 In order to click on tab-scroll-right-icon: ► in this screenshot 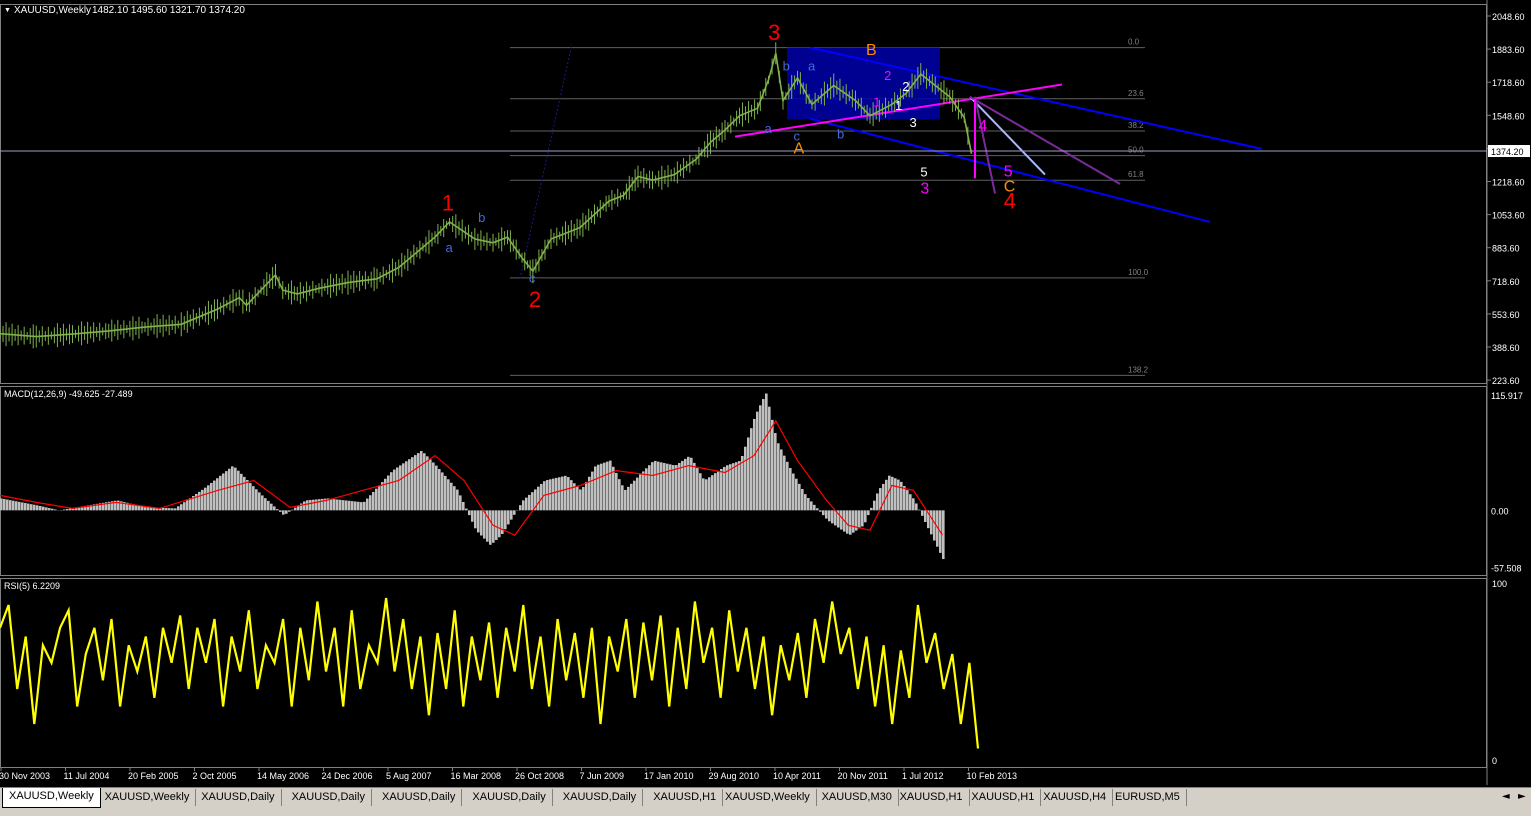, I will do `click(1522, 796)`.